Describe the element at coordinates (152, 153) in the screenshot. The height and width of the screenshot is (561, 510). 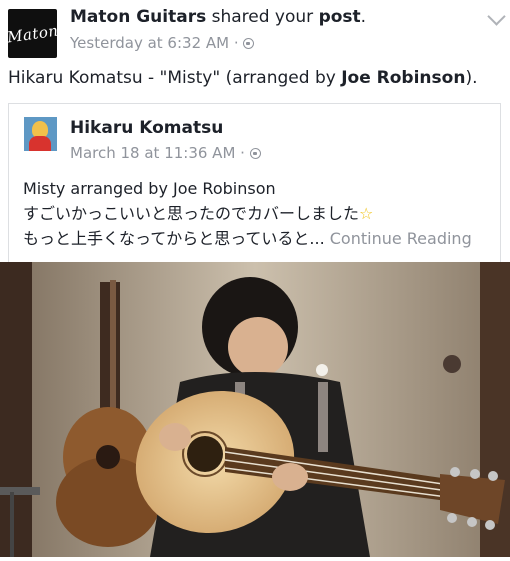
I see `shared-post-timestamp: March 18 at 11:36 AM` at that location.